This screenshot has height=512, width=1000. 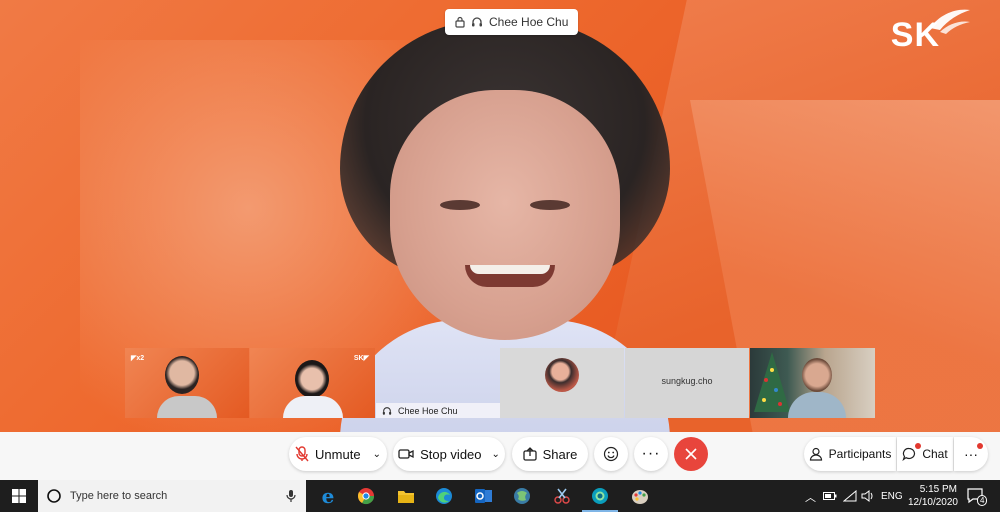 I want to click on taskbar-search-input: Type here to search, so click(x=172, y=496).